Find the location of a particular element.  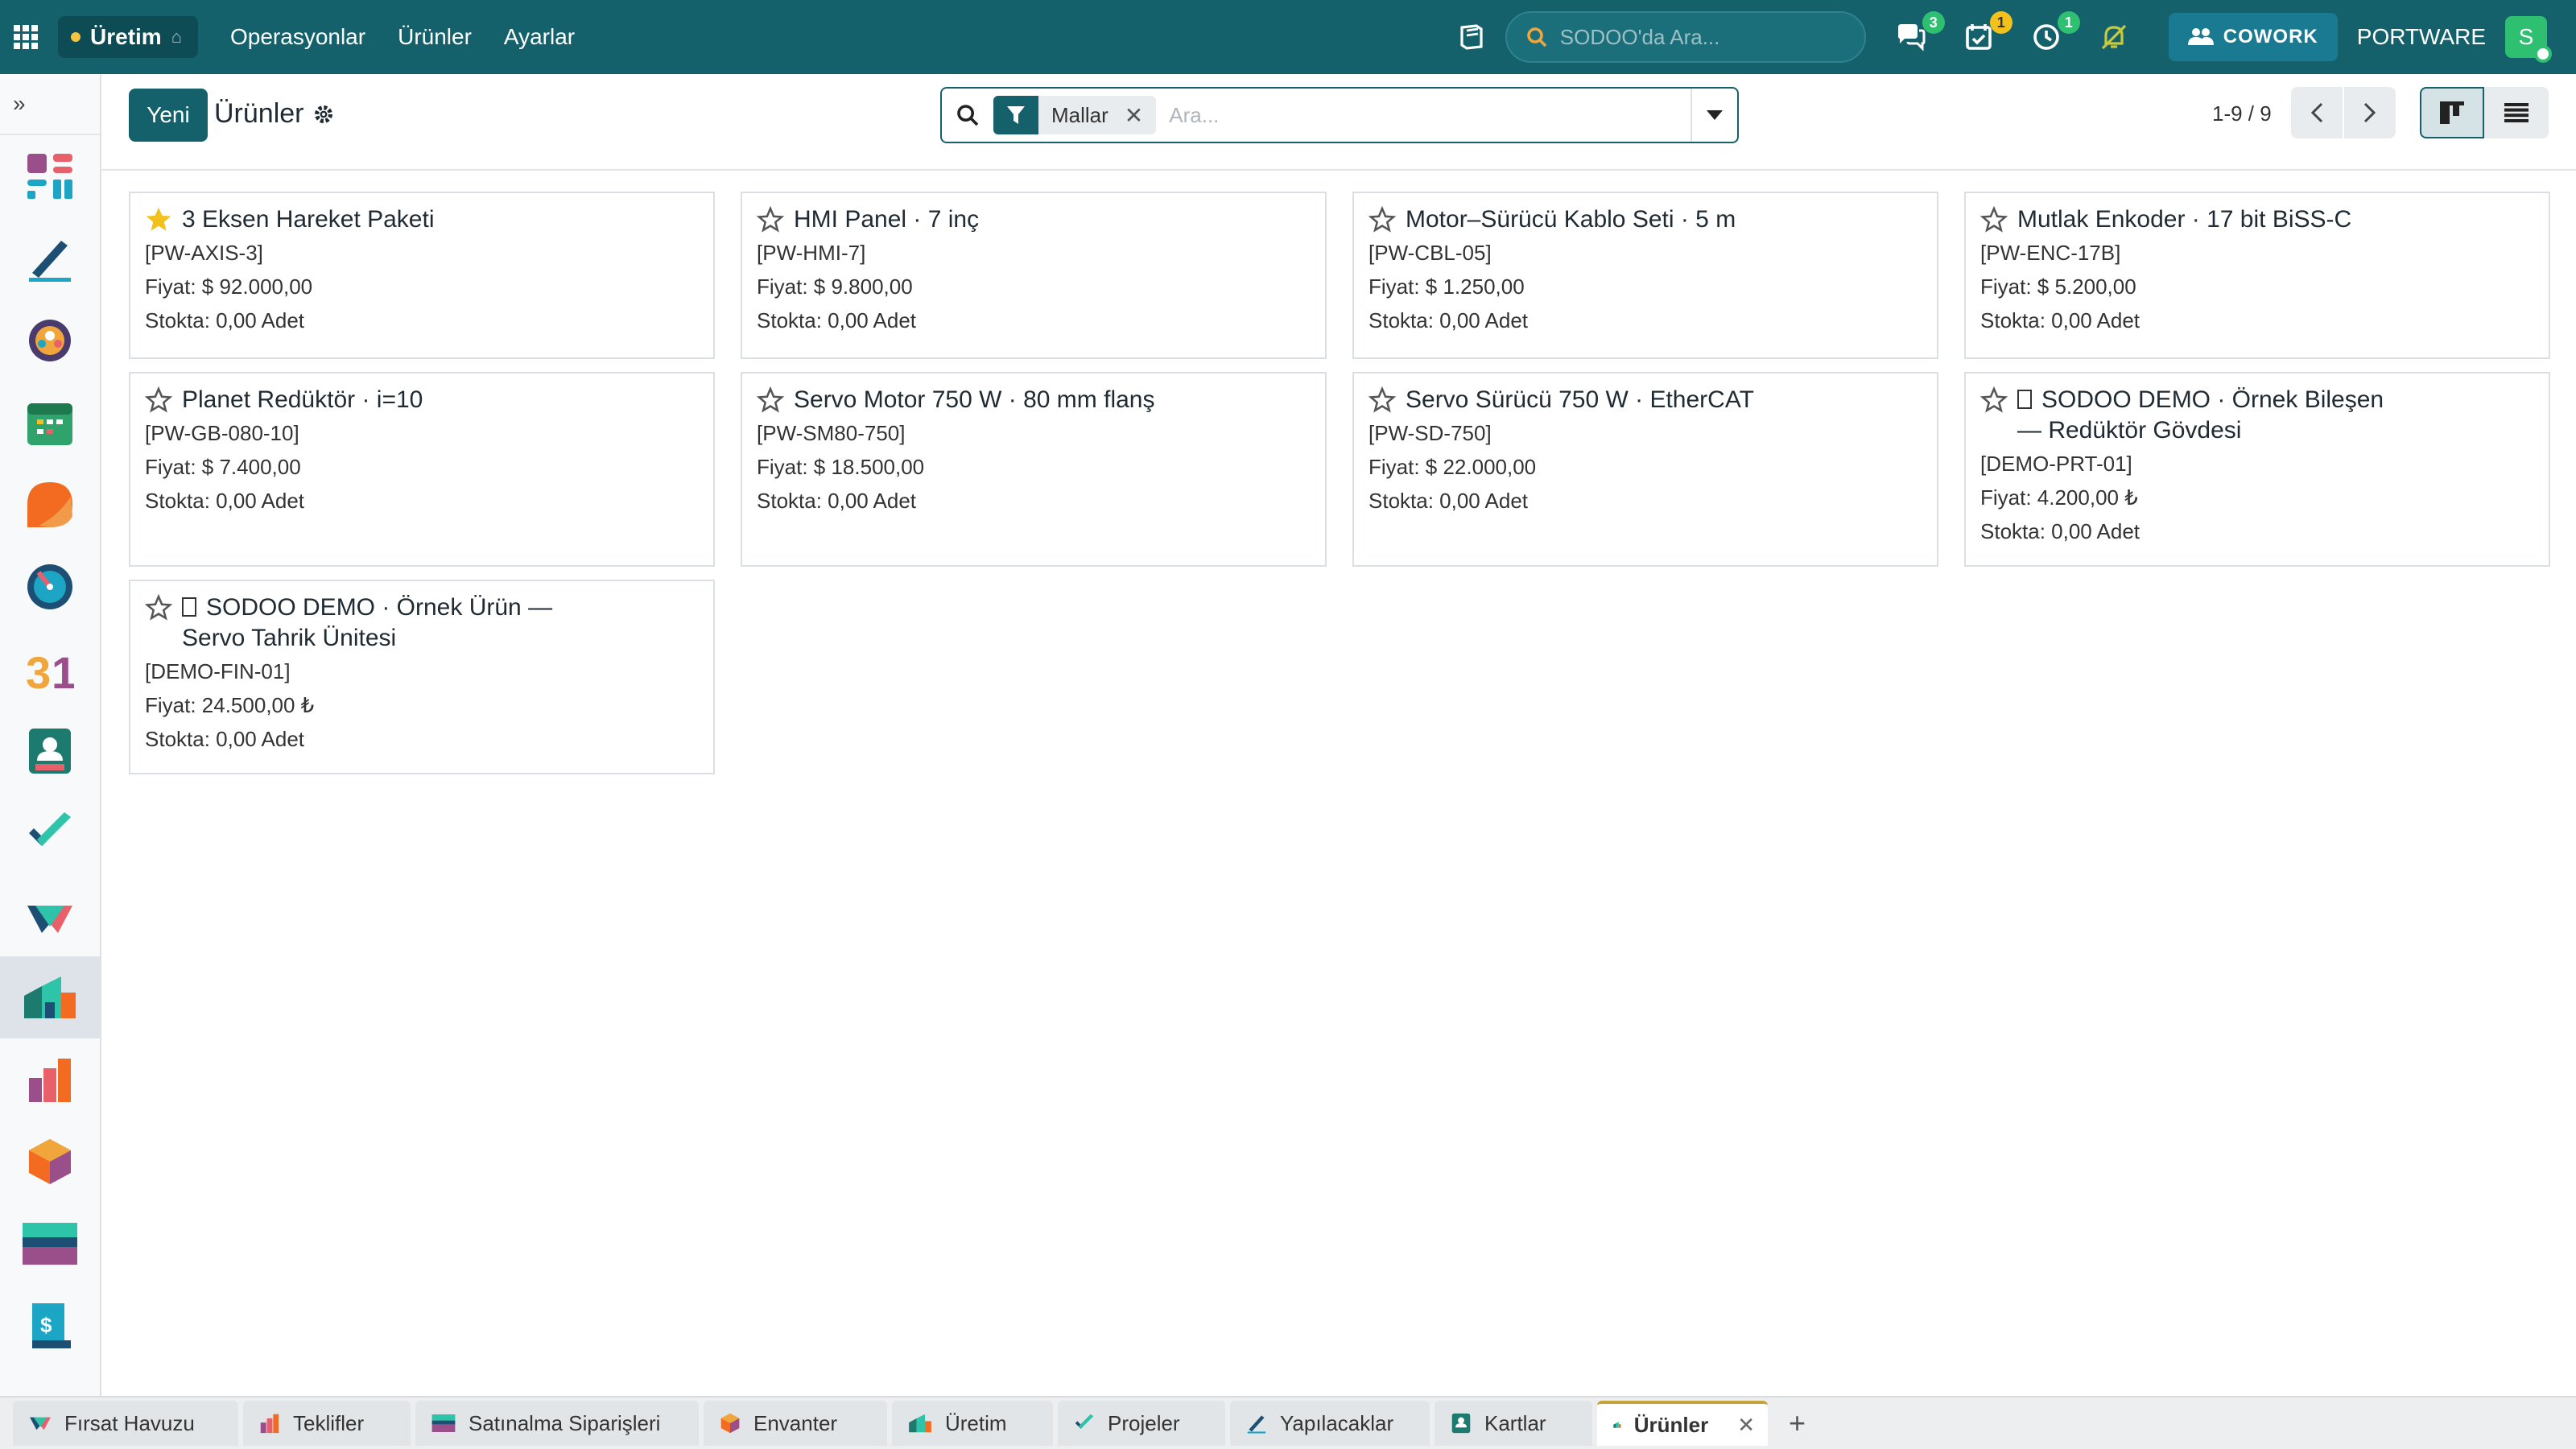

product-name: HMI Panel · 7 inç is located at coordinates (887, 219).